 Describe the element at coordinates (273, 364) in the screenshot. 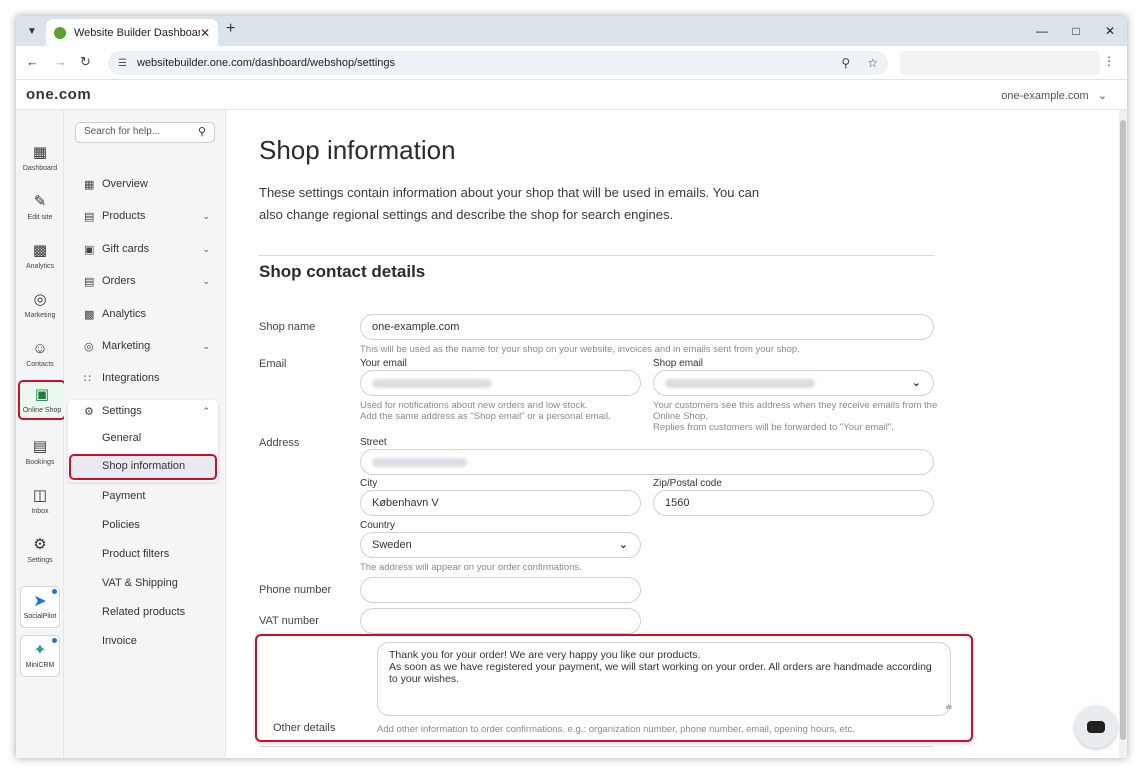

I see `email-label: Email` at that location.